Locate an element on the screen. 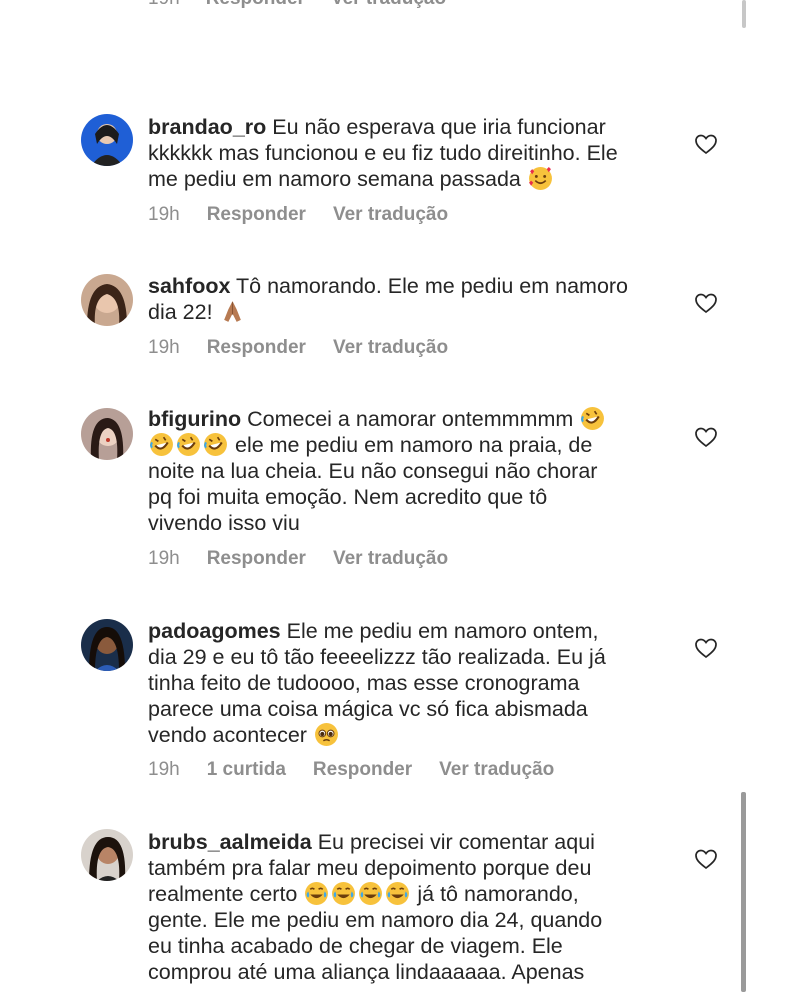  comment-username: sahfoox is located at coordinates (189, 286).